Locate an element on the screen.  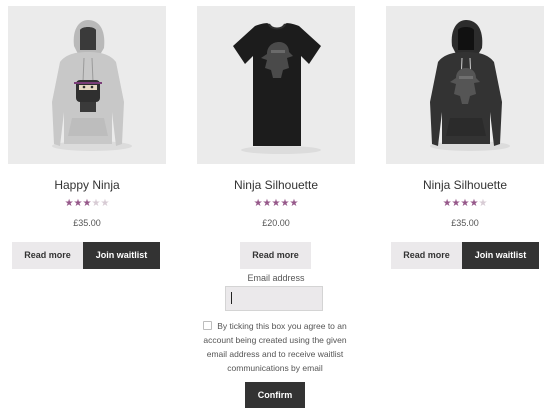
text-cursor is located at coordinates (231, 298).